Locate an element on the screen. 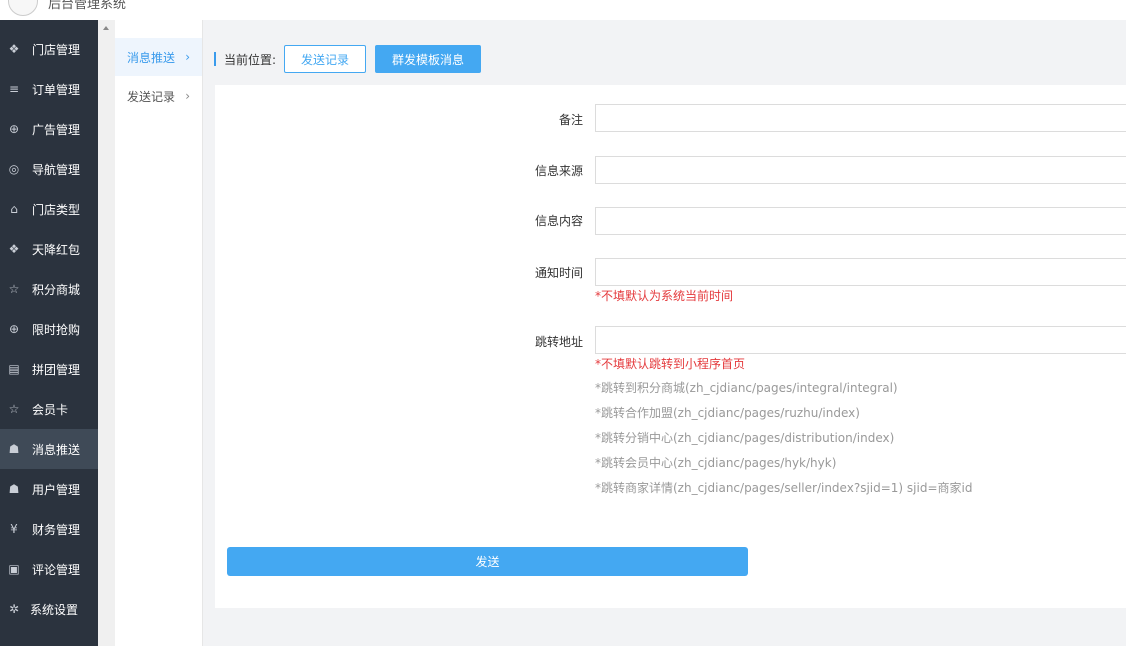 Image resolution: width=1126 pixels, height=646 pixels. sidebar-item-label: 评论管理 is located at coordinates (56, 569).